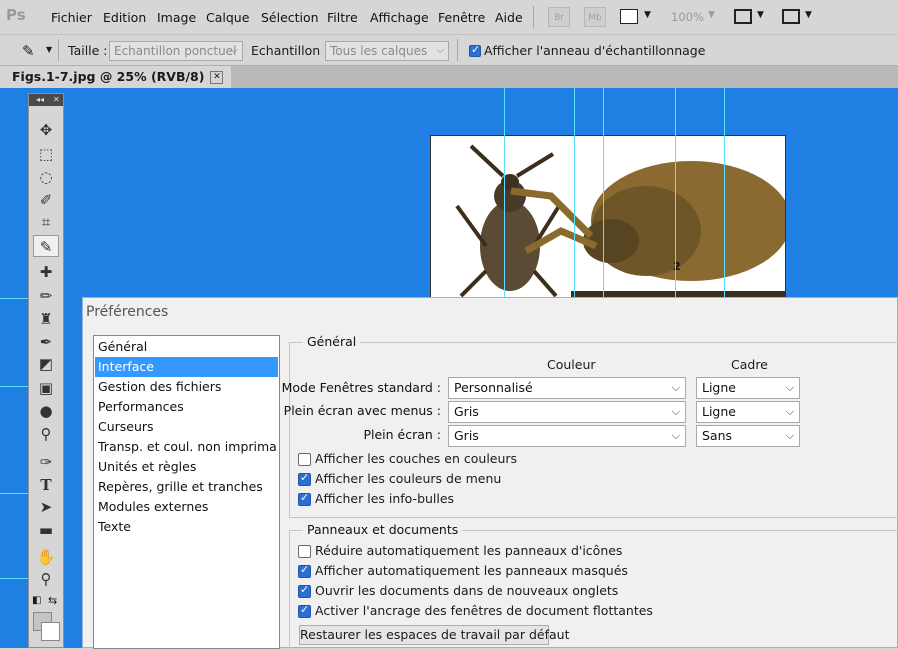 The height and width of the screenshot is (649, 898). I want to click on healing-brush-tool-icon: ✚, so click(46, 272).